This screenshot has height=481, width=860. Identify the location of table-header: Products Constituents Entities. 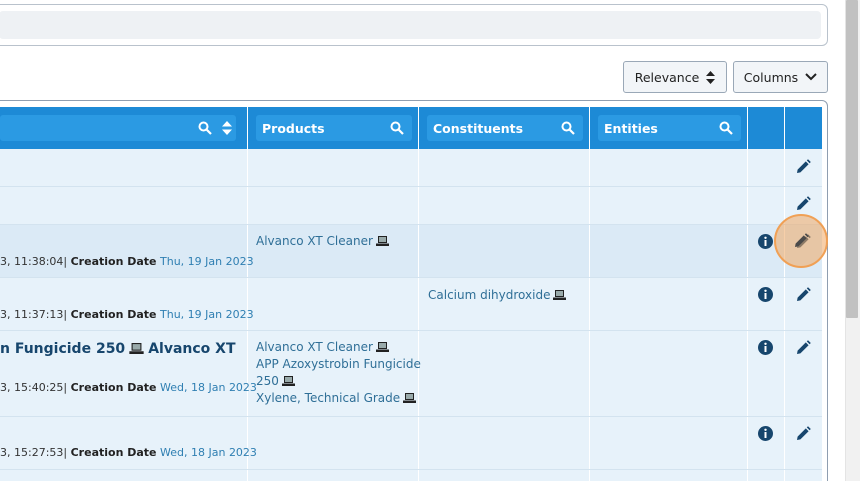
(411, 128).